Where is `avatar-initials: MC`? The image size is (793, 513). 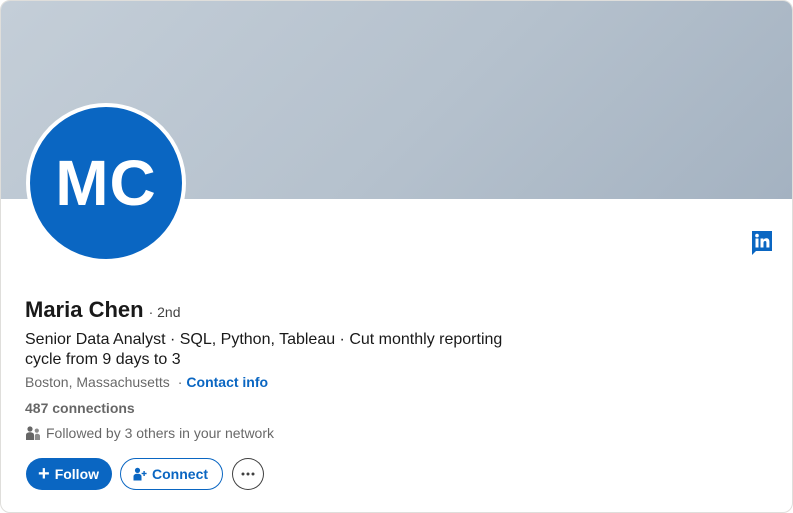
avatar-initials: MC is located at coordinates (106, 183).